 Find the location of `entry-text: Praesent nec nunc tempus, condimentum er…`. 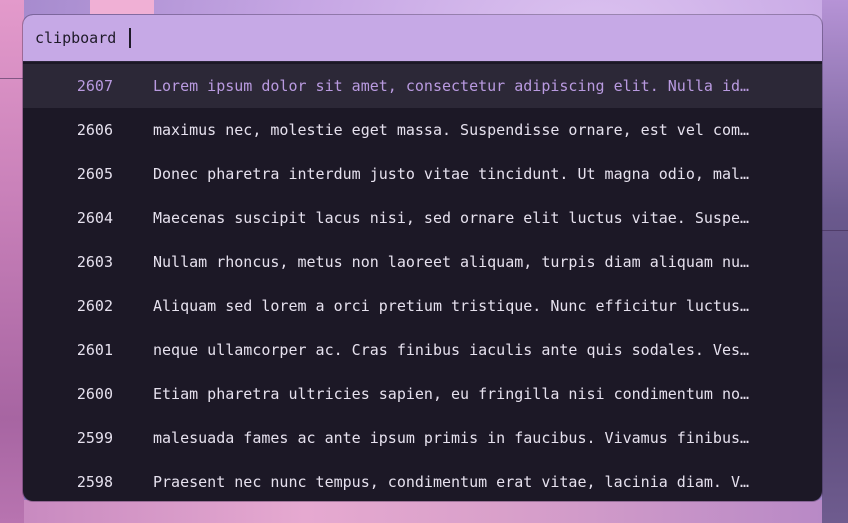

entry-text: Praesent nec nunc tempus, condimentum er… is located at coordinates (451, 482).